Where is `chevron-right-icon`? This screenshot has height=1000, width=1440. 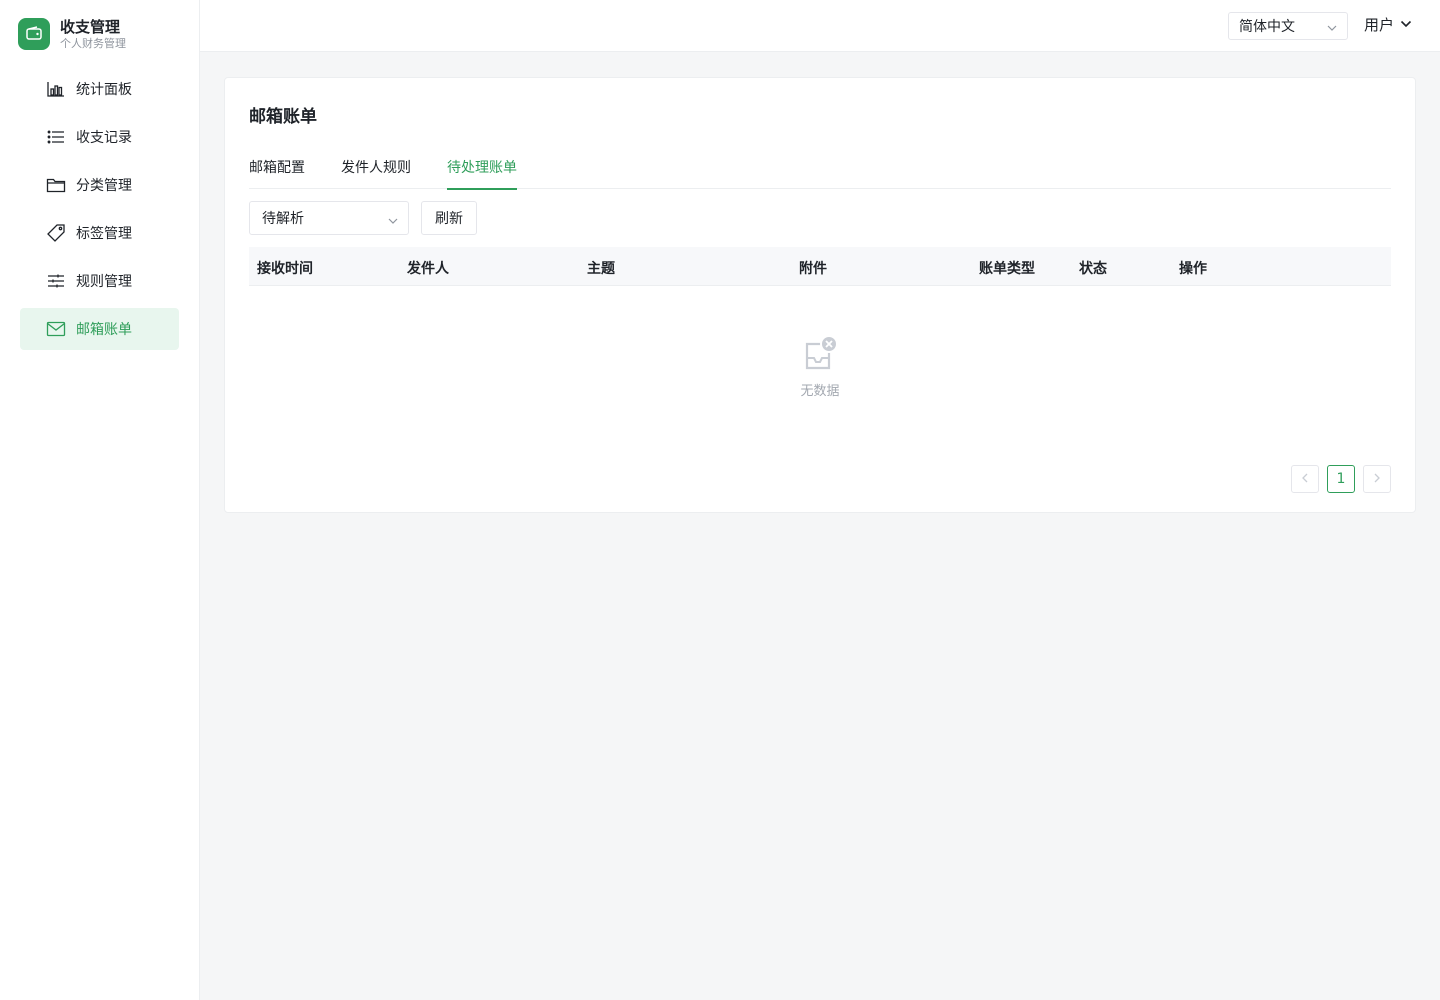 chevron-right-icon is located at coordinates (1377, 479).